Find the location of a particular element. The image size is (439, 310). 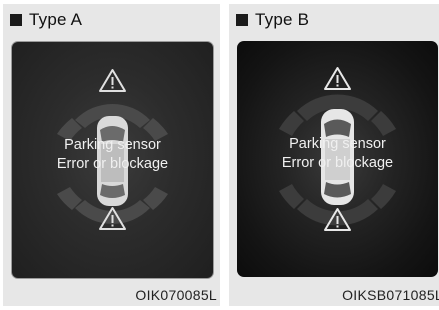

type-a-image-code: OIK070085L is located at coordinates (176, 295).